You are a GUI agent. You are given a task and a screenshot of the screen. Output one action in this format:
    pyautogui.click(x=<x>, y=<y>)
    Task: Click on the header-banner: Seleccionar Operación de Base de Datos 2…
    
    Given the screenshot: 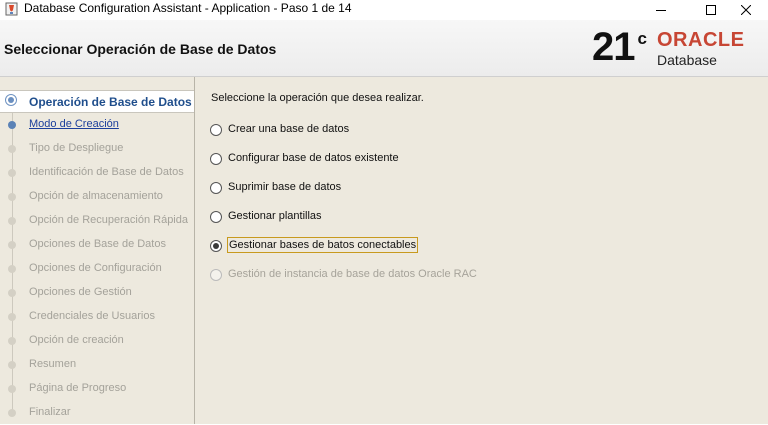 What is the action you would take?
    pyautogui.click(x=384, y=48)
    